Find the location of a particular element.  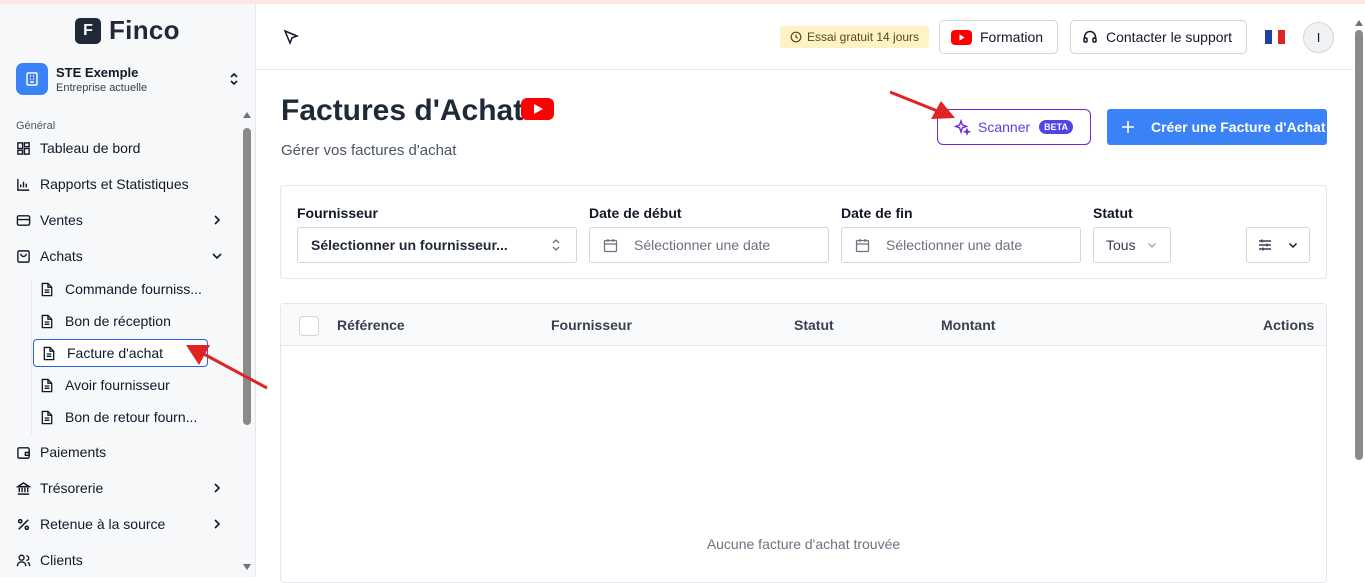

create-invoice-button: Créer une Facture d'Achat is located at coordinates (1217, 127).